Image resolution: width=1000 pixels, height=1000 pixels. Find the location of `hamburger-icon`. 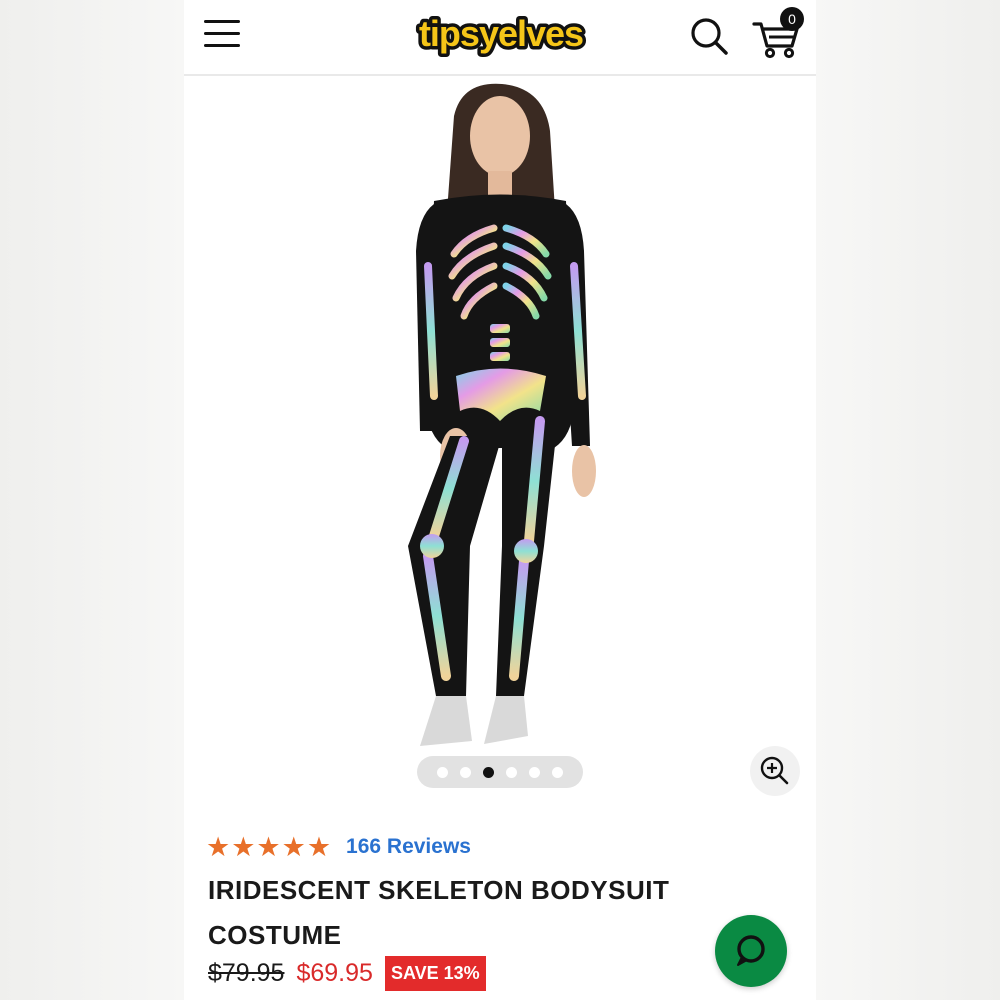

hamburger-icon is located at coordinates (222, 35).